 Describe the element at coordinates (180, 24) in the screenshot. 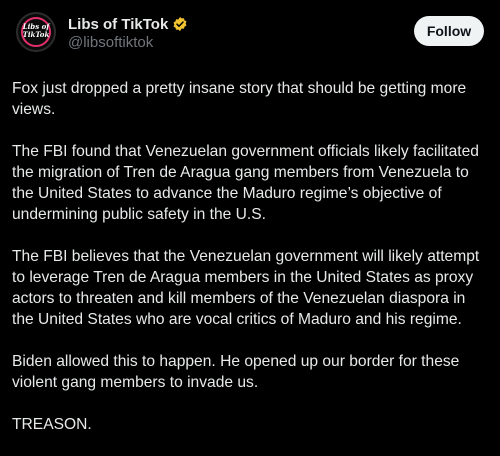

I see `verified-badge-icon` at that location.